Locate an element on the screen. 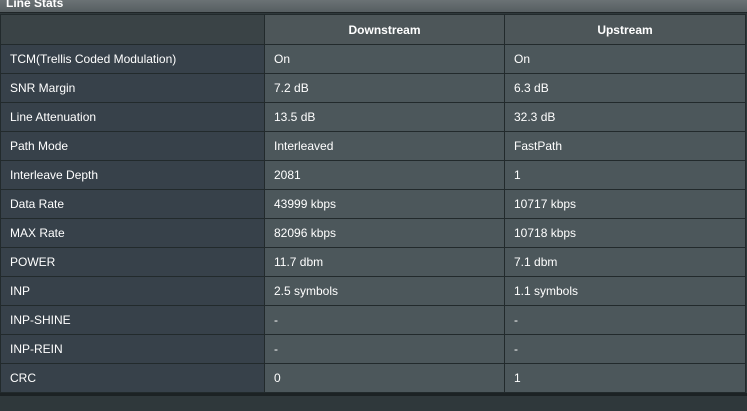 Image resolution: width=747 pixels, height=411 pixels. table-row: Line Attenuation 13.5 dB 32.3 dB is located at coordinates (373, 117).